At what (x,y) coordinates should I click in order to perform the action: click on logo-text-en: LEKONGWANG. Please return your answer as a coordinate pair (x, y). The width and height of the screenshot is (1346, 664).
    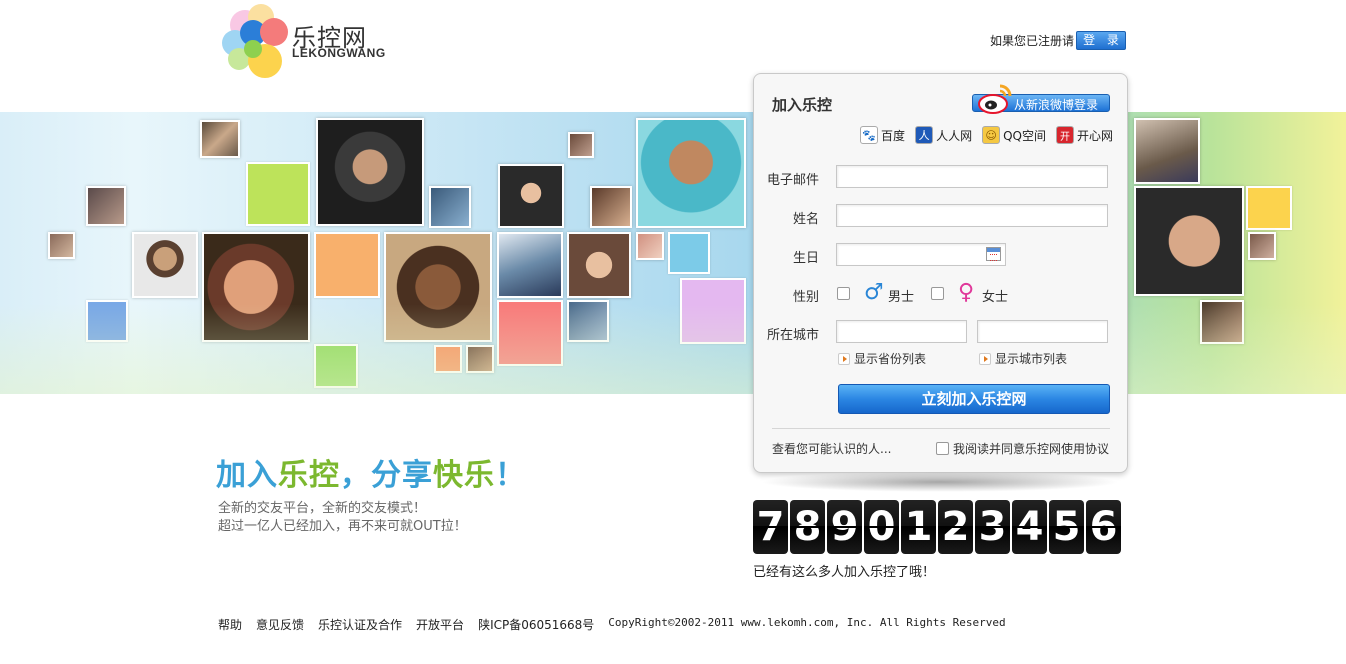
    Looking at the image, I should click on (339, 53).